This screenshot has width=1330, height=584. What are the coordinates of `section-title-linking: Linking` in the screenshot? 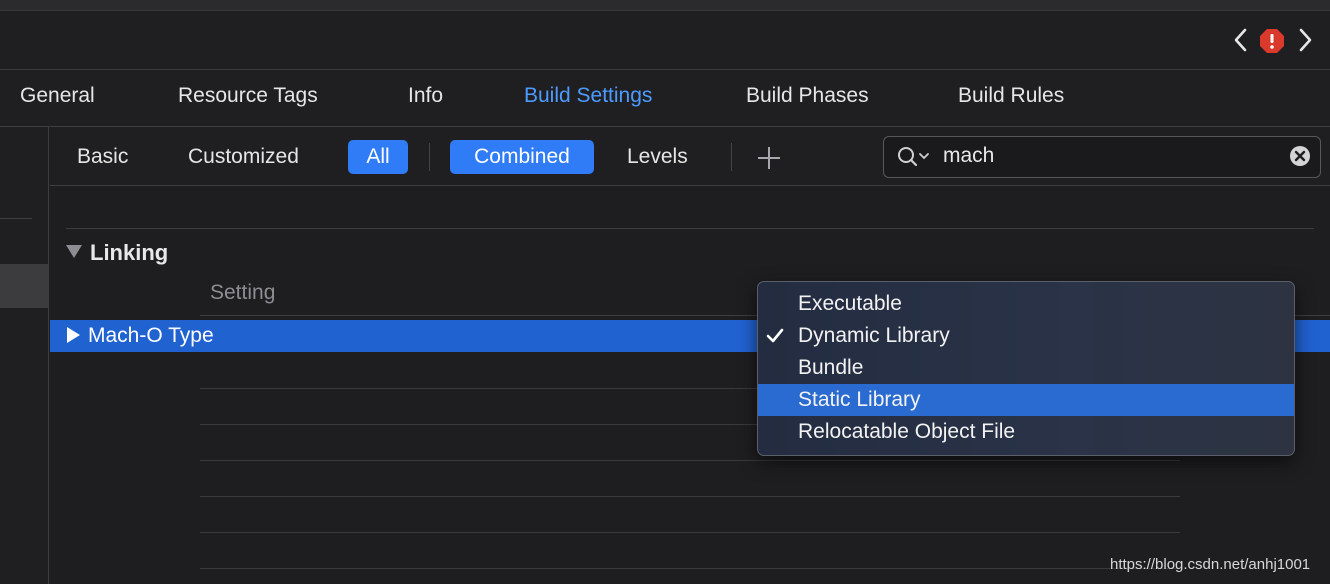 It's located at (129, 252).